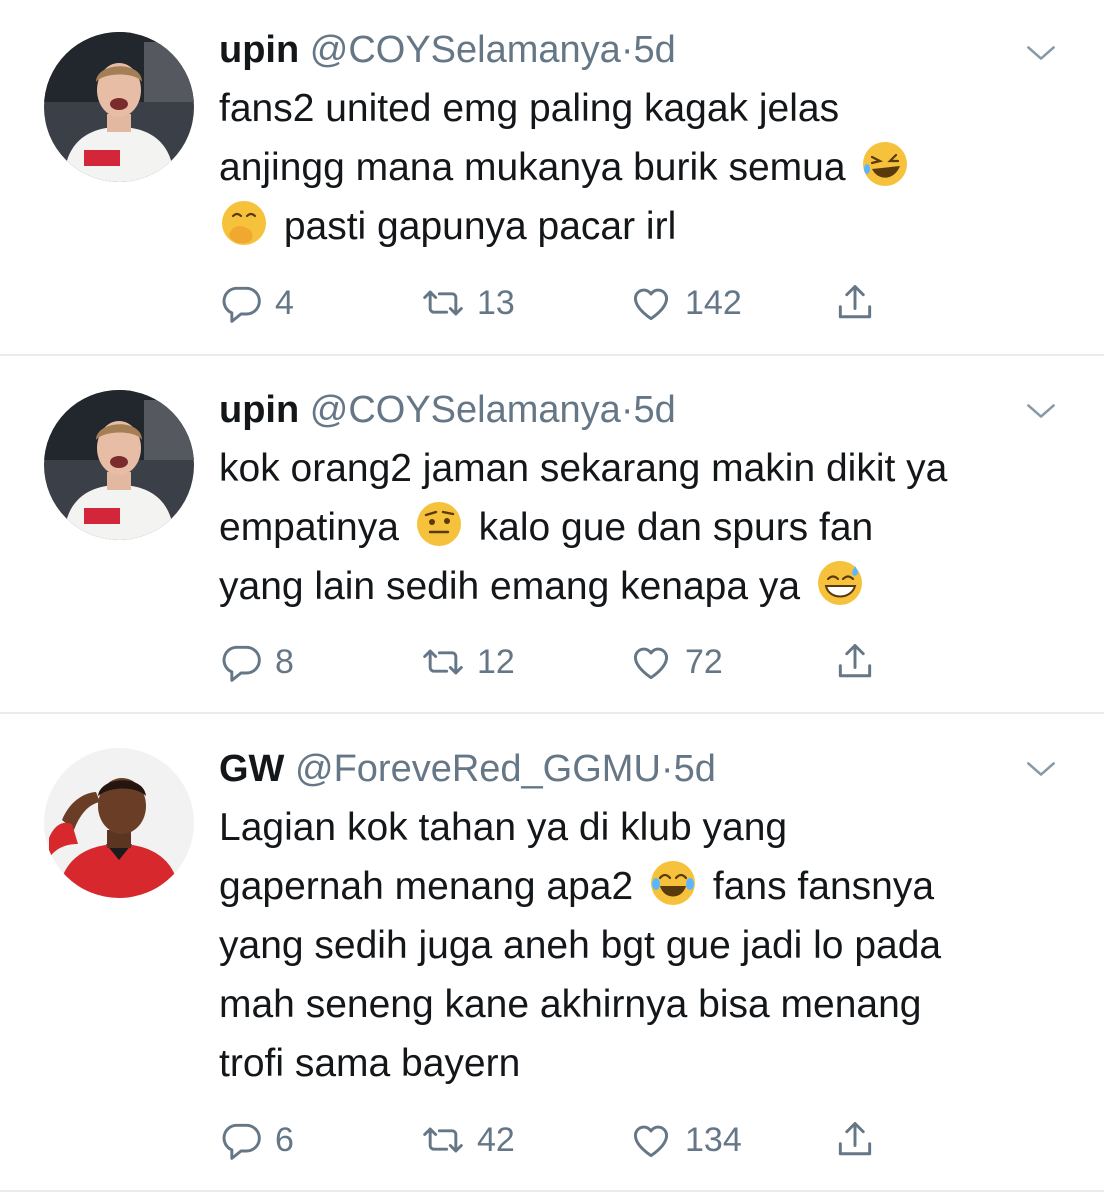 Image resolution: width=1104 pixels, height=1200 pixels. I want to click on retweet-count: 13, so click(496, 302).